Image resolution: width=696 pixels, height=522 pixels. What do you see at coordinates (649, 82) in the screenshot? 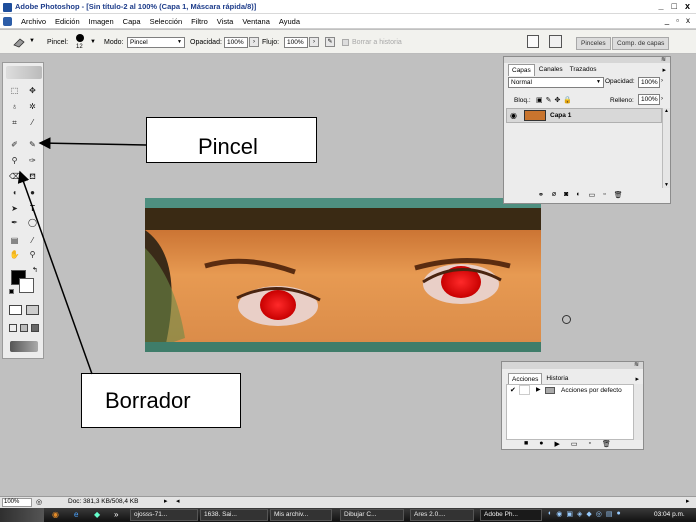
I see `layer-opacity-input: 100%` at bounding box center [649, 82].